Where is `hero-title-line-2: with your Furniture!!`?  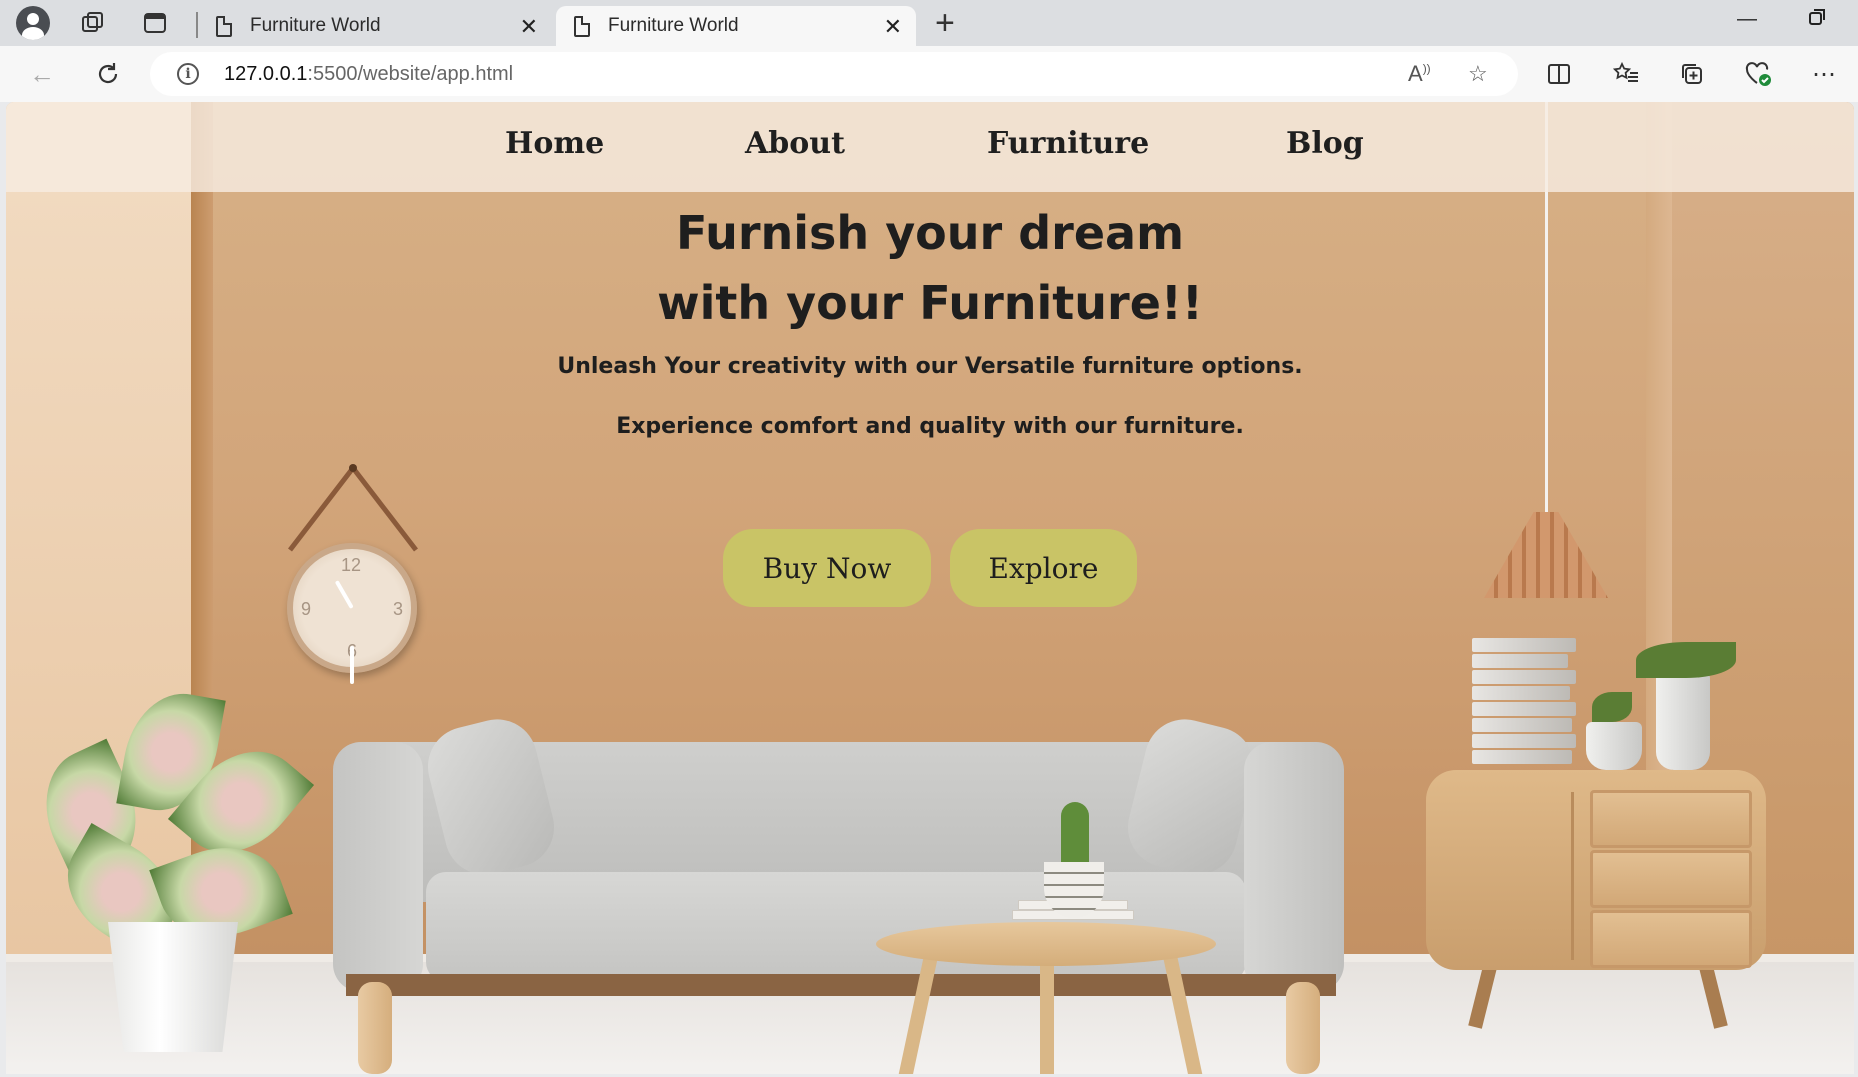
hero-title-line-2: with your Furniture!! is located at coordinates (930, 303).